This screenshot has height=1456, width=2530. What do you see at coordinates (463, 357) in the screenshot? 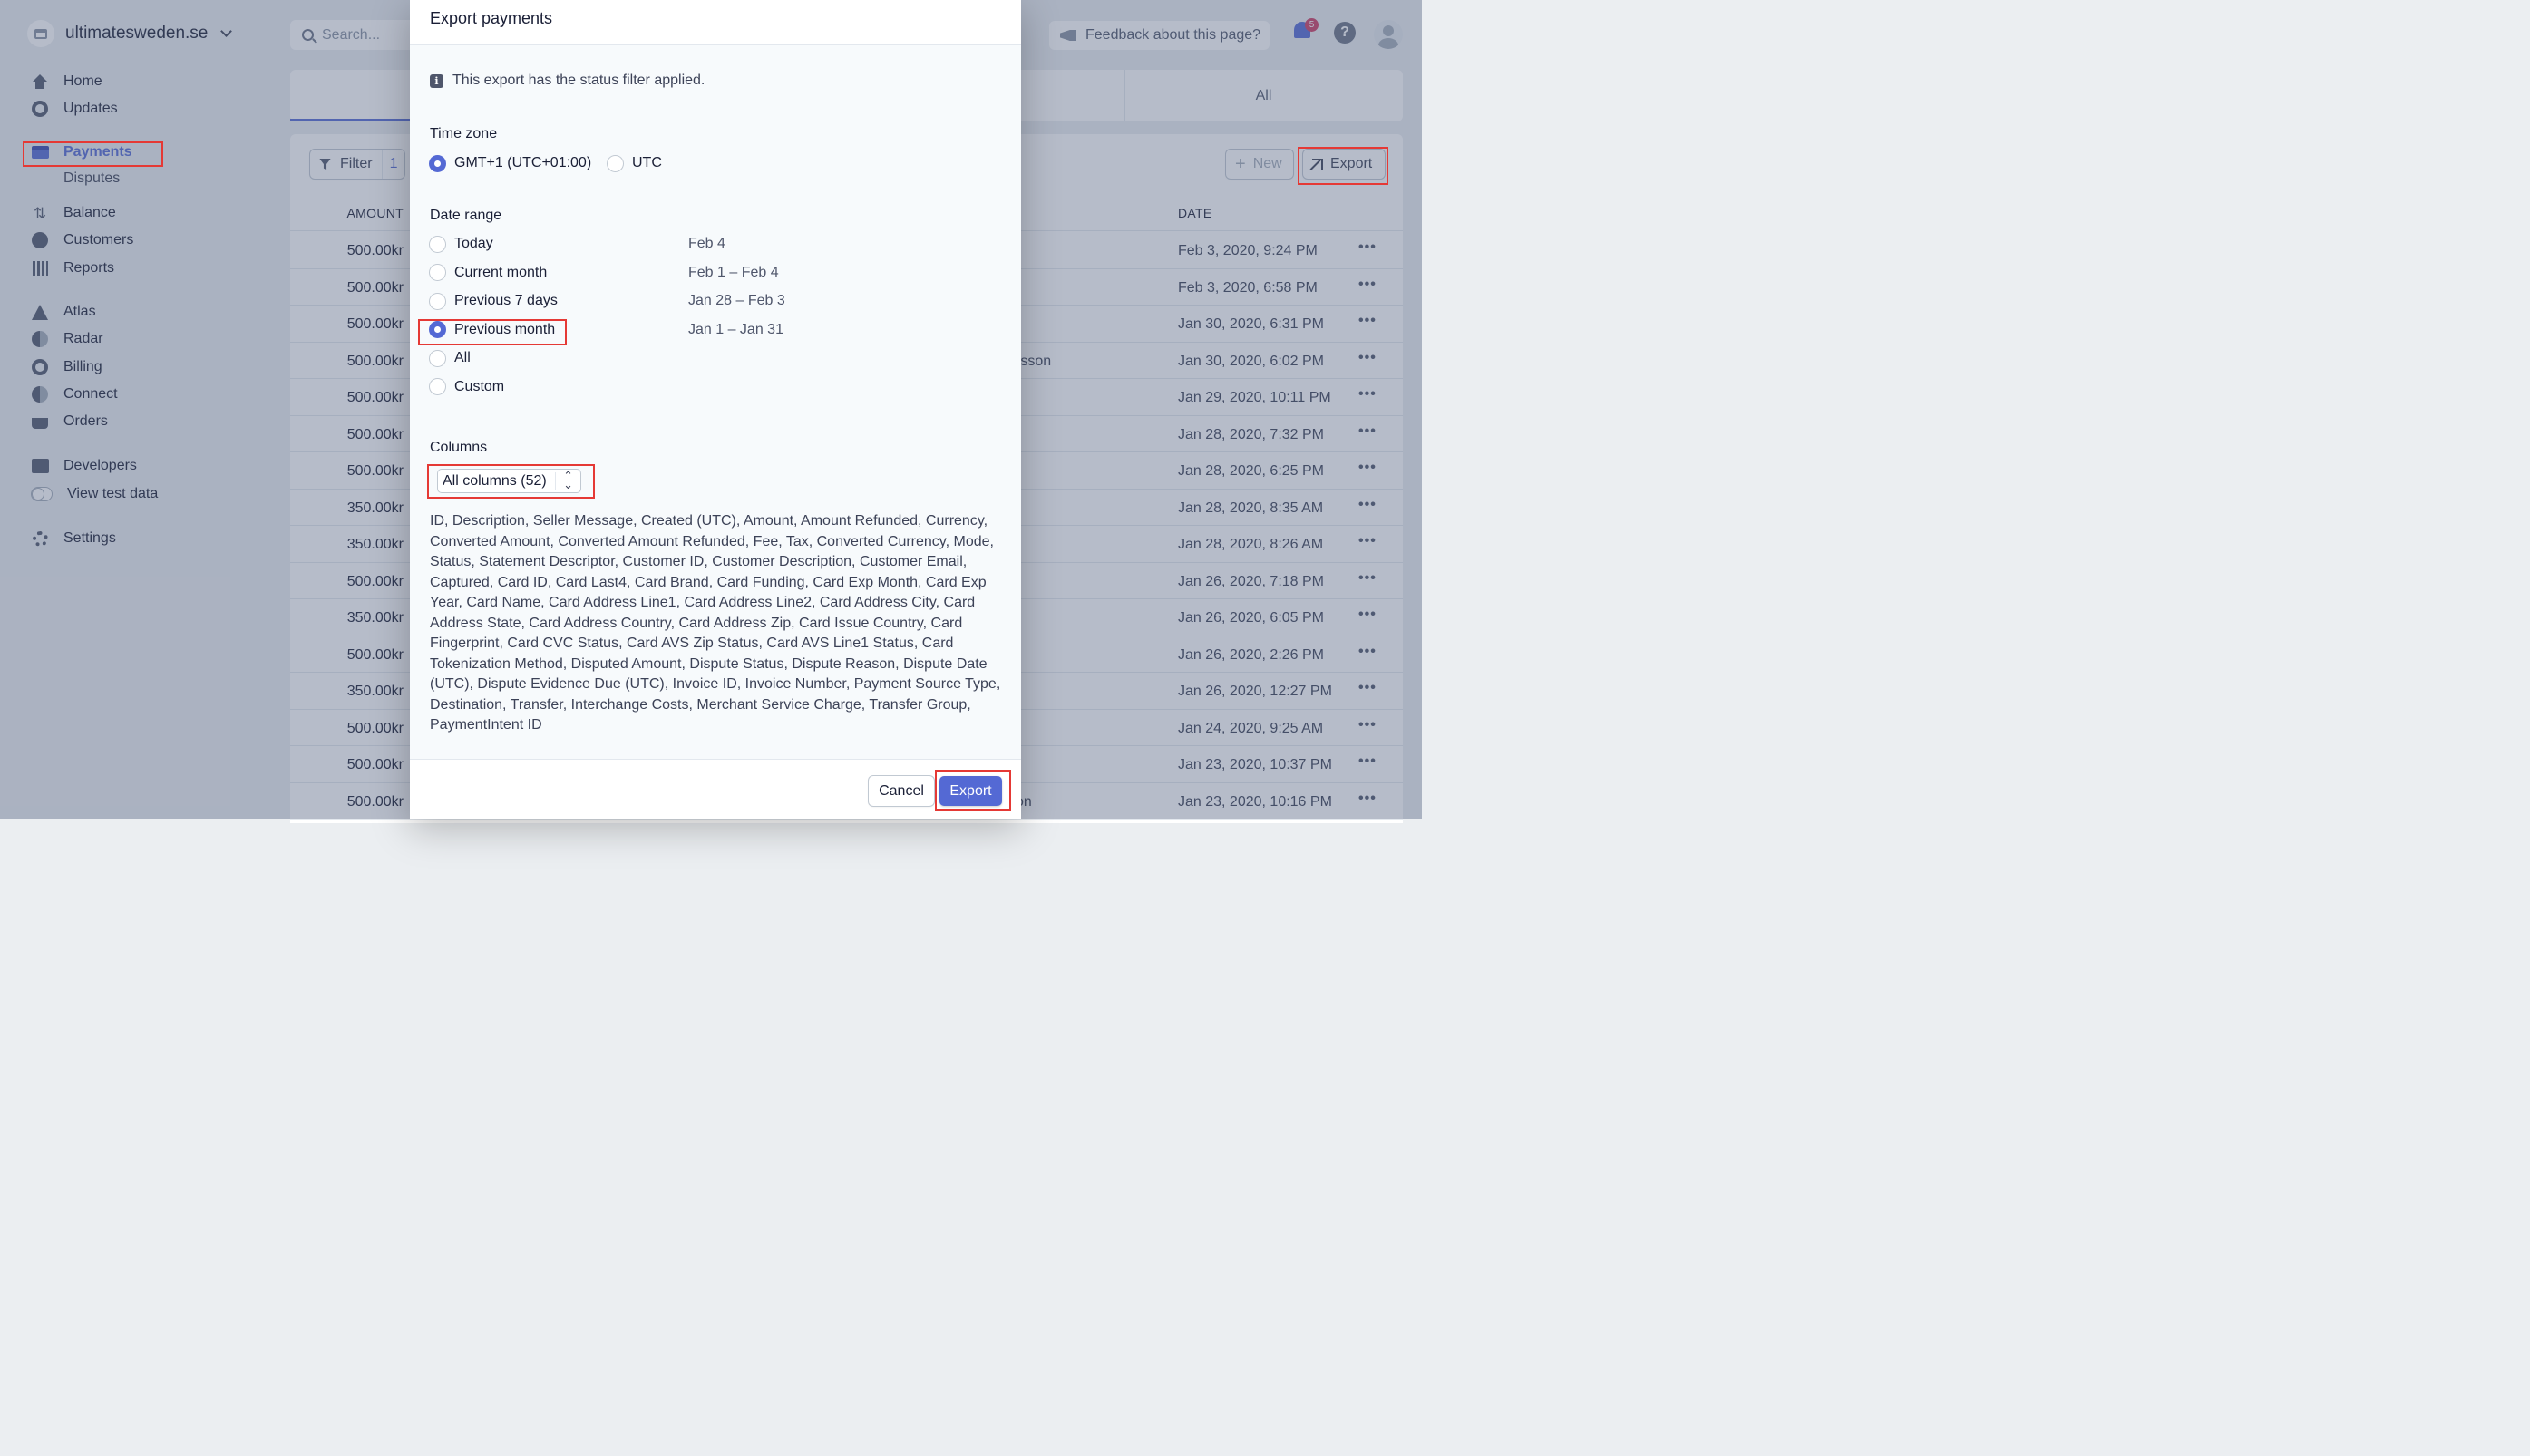
I see `radio-label: All` at bounding box center [463, 357].